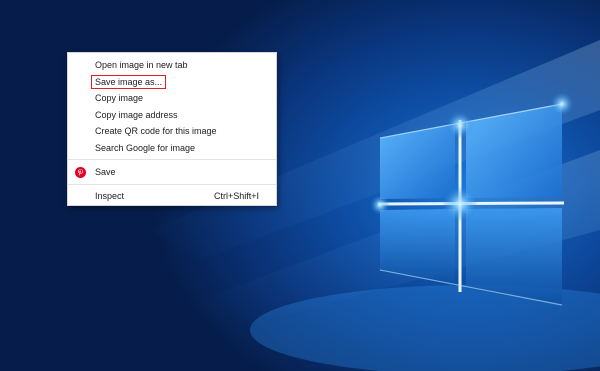 This screenshot has height=371, width=600. I want to click on menu-item-label: Copy image, so click(119, 98).